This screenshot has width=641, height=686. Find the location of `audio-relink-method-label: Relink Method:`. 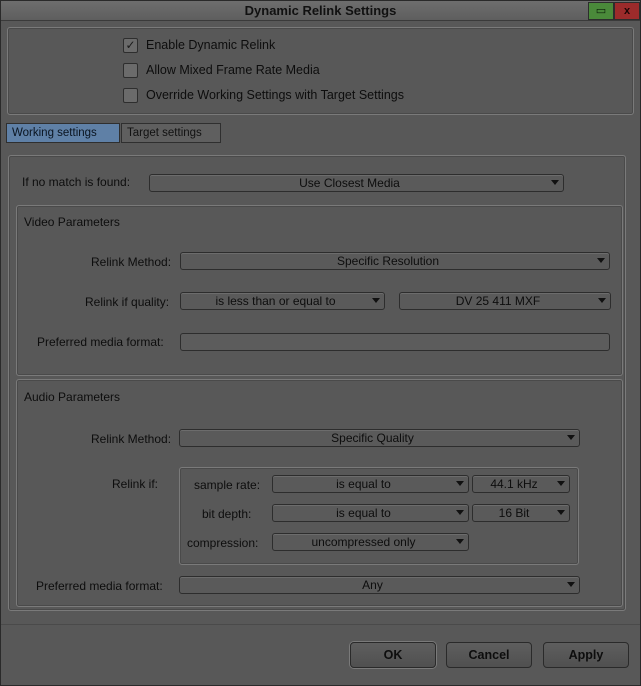

audio-relink-method-label: Relink Method: is located at coordinates (131, 439).